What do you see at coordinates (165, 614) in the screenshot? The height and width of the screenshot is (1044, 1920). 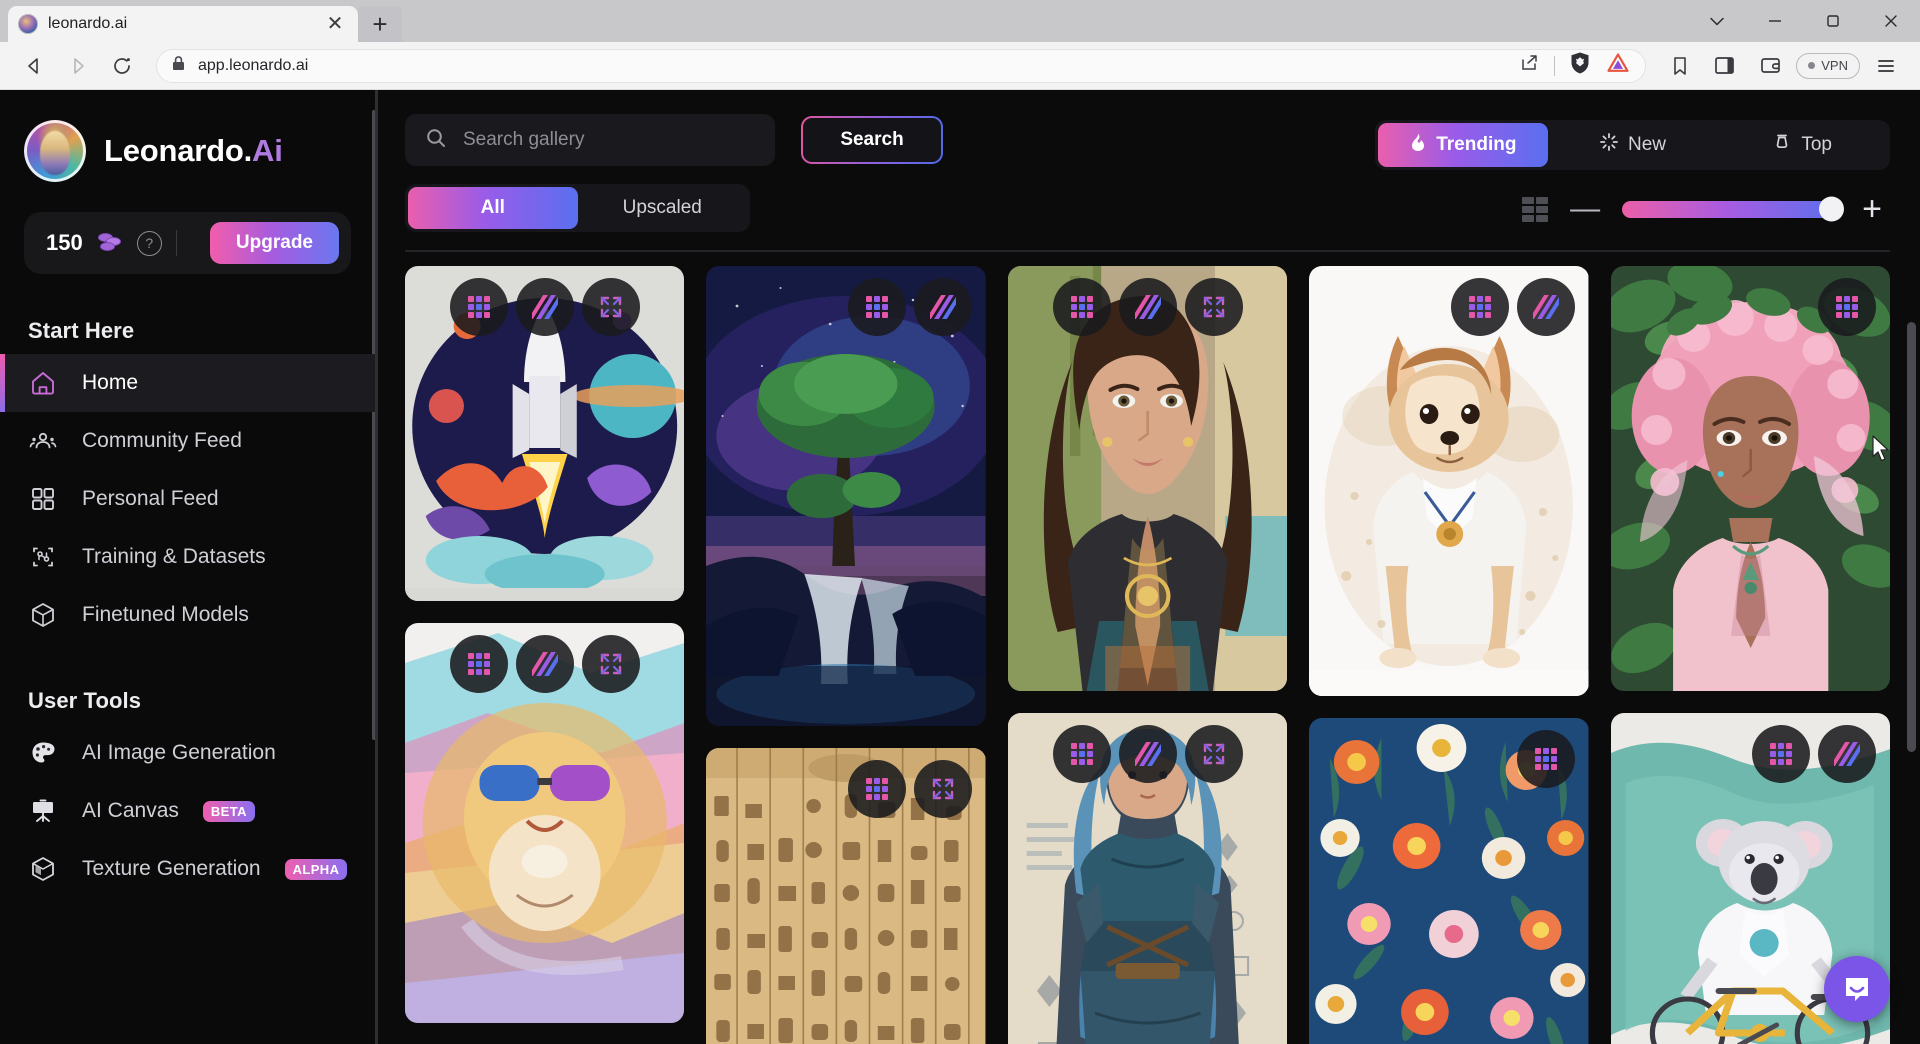 I see `sidebar-item-label: Finetuned Models` at bounding box center [165, 614].